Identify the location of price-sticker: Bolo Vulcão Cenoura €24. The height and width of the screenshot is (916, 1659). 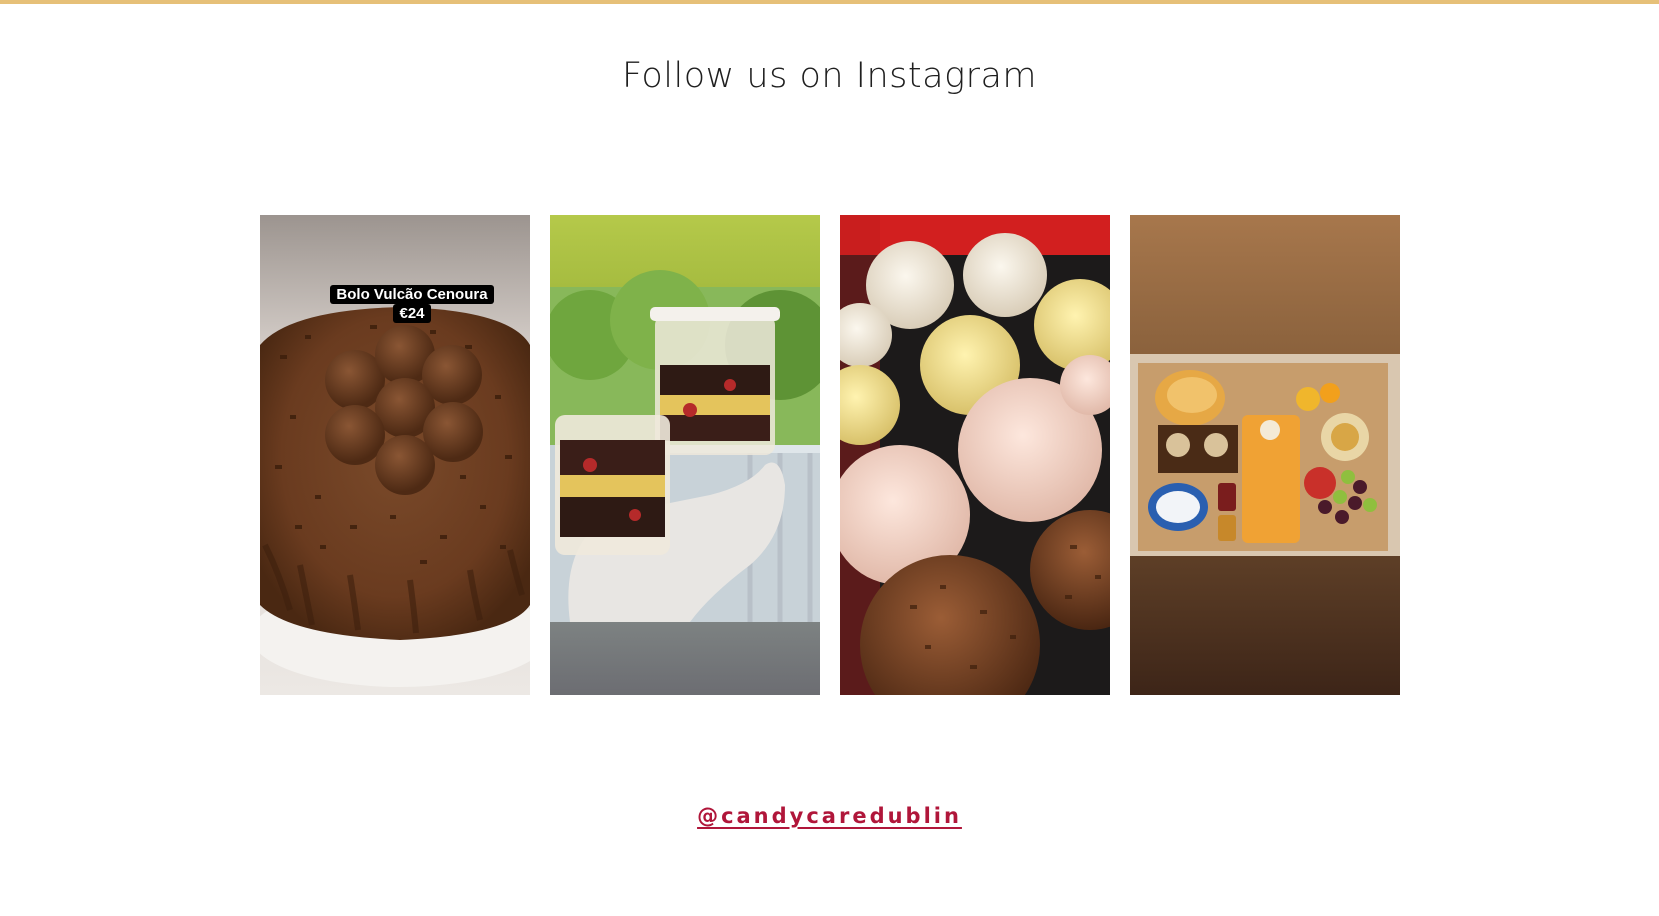
(412, 304).